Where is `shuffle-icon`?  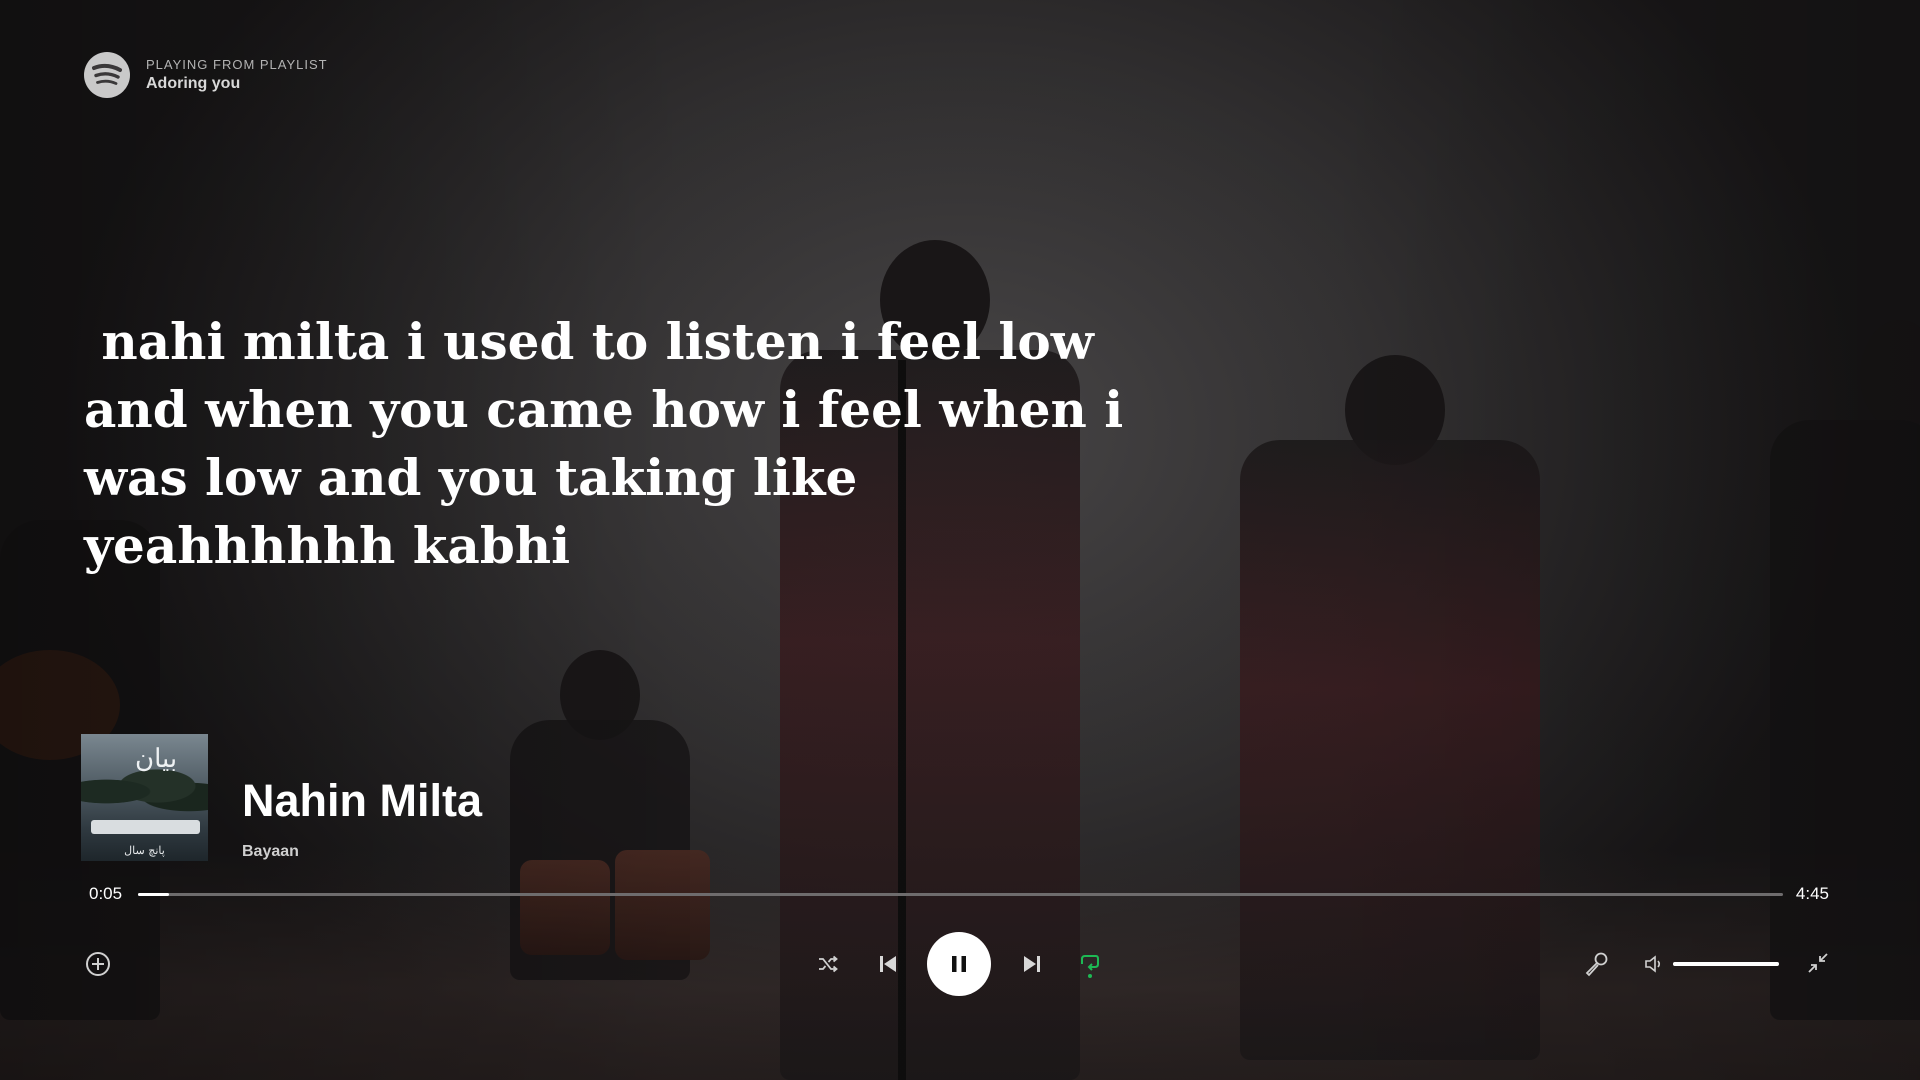 shuffle-icon is located at coordinates (828, 964).